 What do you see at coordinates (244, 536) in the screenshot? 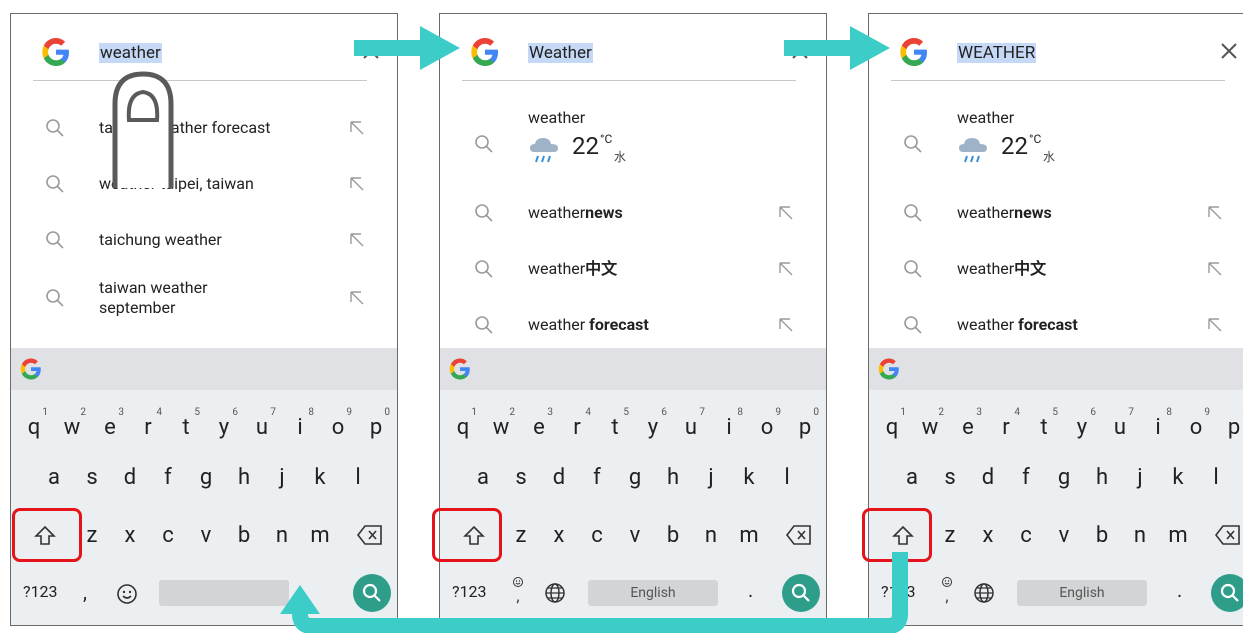
I see `key-b: b` at bounding box center [244, 536].